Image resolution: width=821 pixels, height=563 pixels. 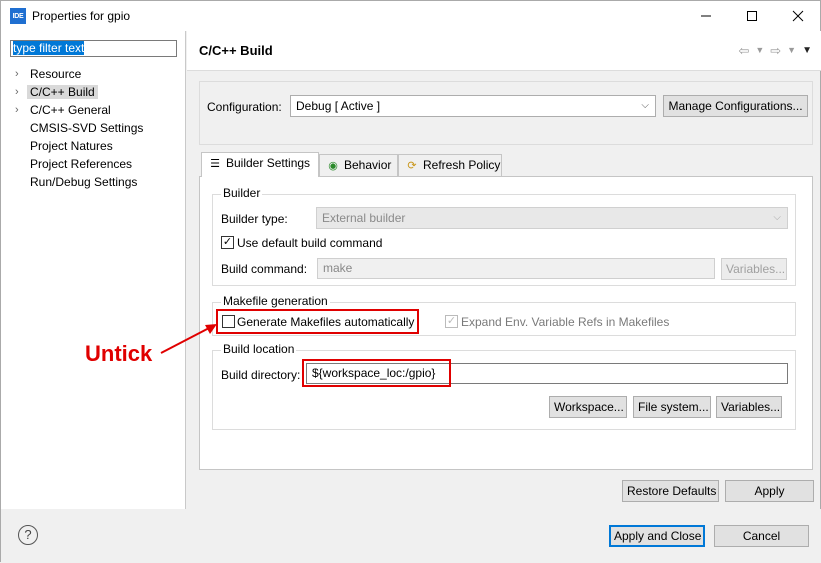 What do you see at coordinates (188, 339) in the screenshot?
I see `annotation-arrow-icon` at bounding box center [188, 339].